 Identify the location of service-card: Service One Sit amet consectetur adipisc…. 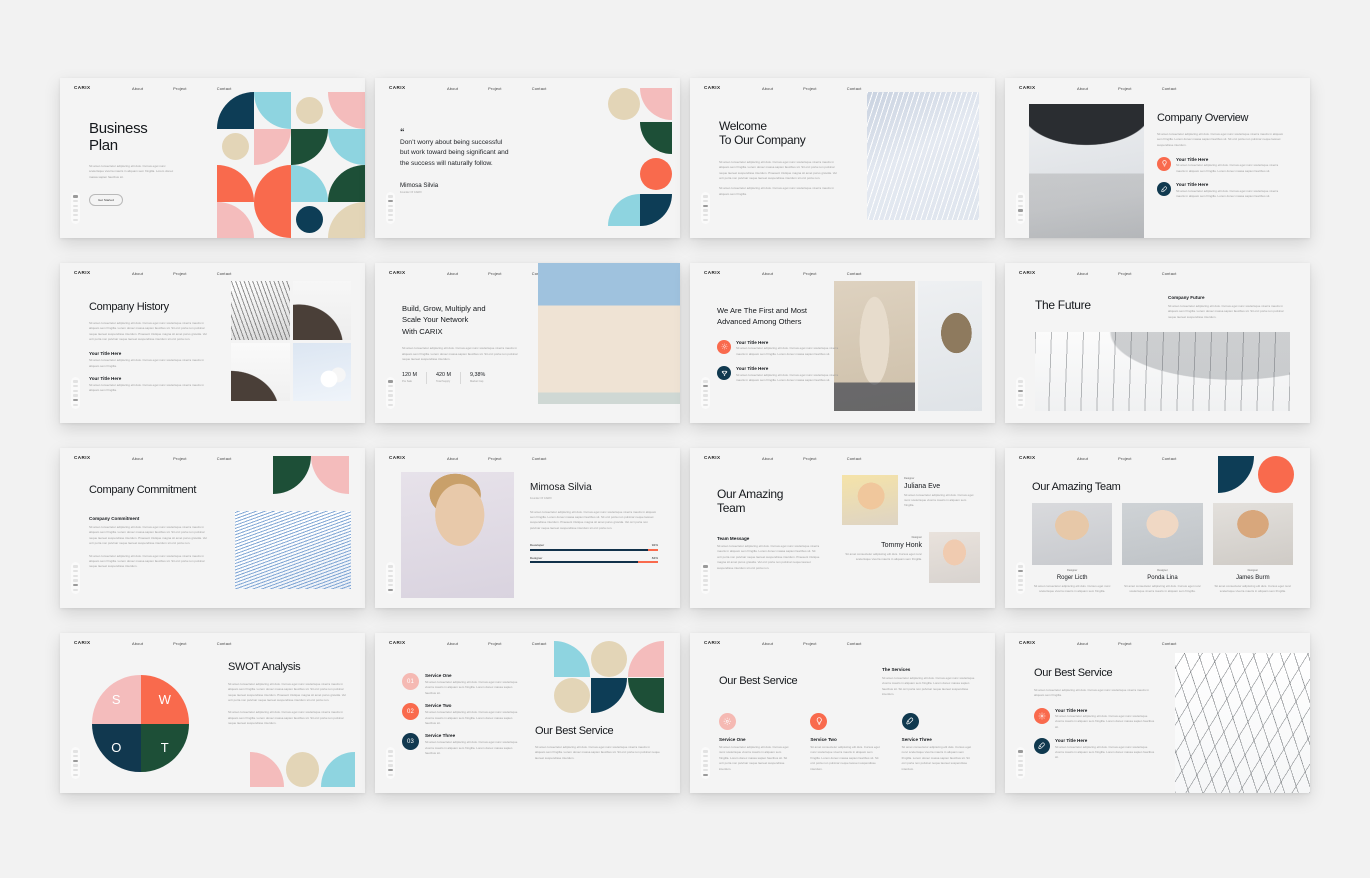
(755, 742).